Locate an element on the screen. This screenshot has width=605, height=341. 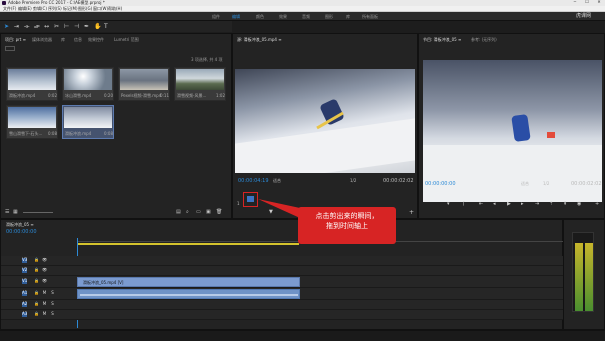
selection-tool-icon: ➤ is located at coordinates (6, 27).